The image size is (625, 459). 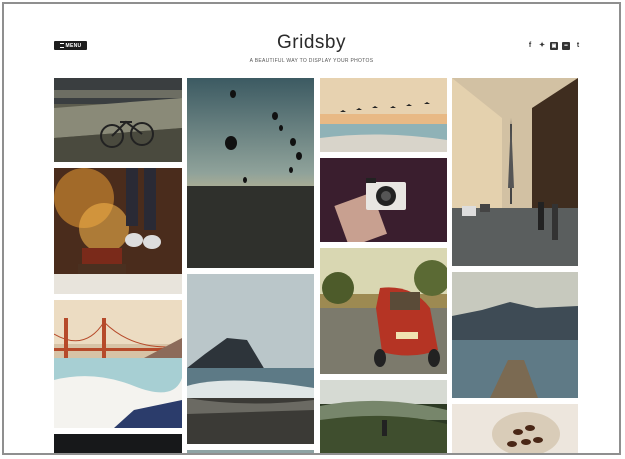 What do you see at coordinates (566, 46) in the screenshot?
I see `flickr-icon: ••` at bounding box center [566, 46].